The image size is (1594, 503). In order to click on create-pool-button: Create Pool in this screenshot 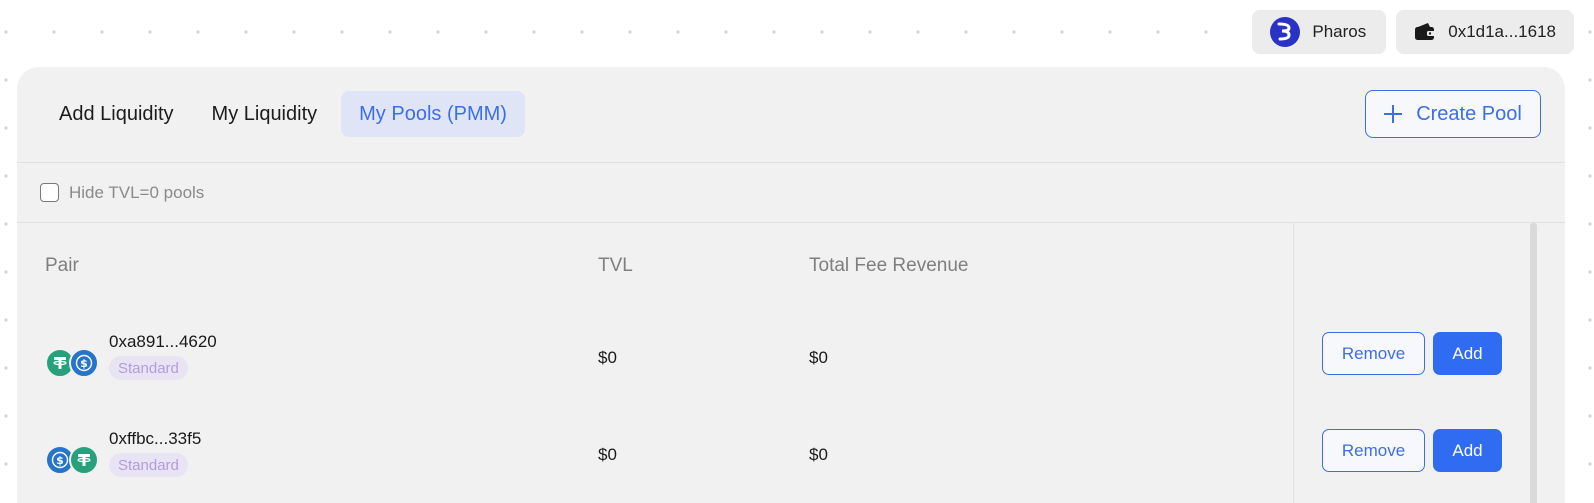, I will do `click(1453, 114)`.